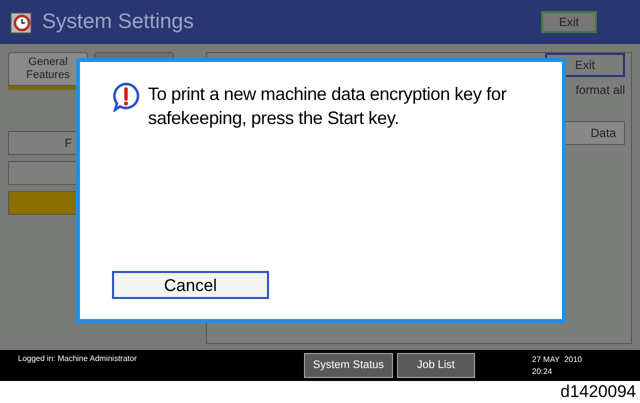 The height and width of the screenshot is (403, 640). Describe the element at coordinates (190, 285) in the screenshot. I see `cancel-button: Cancel` at that location.